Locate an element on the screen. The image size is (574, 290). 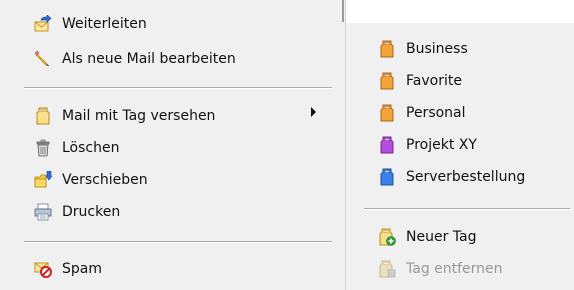
menu-item-remove-tag: Tag entfernen is located at coordinates (440, 269).